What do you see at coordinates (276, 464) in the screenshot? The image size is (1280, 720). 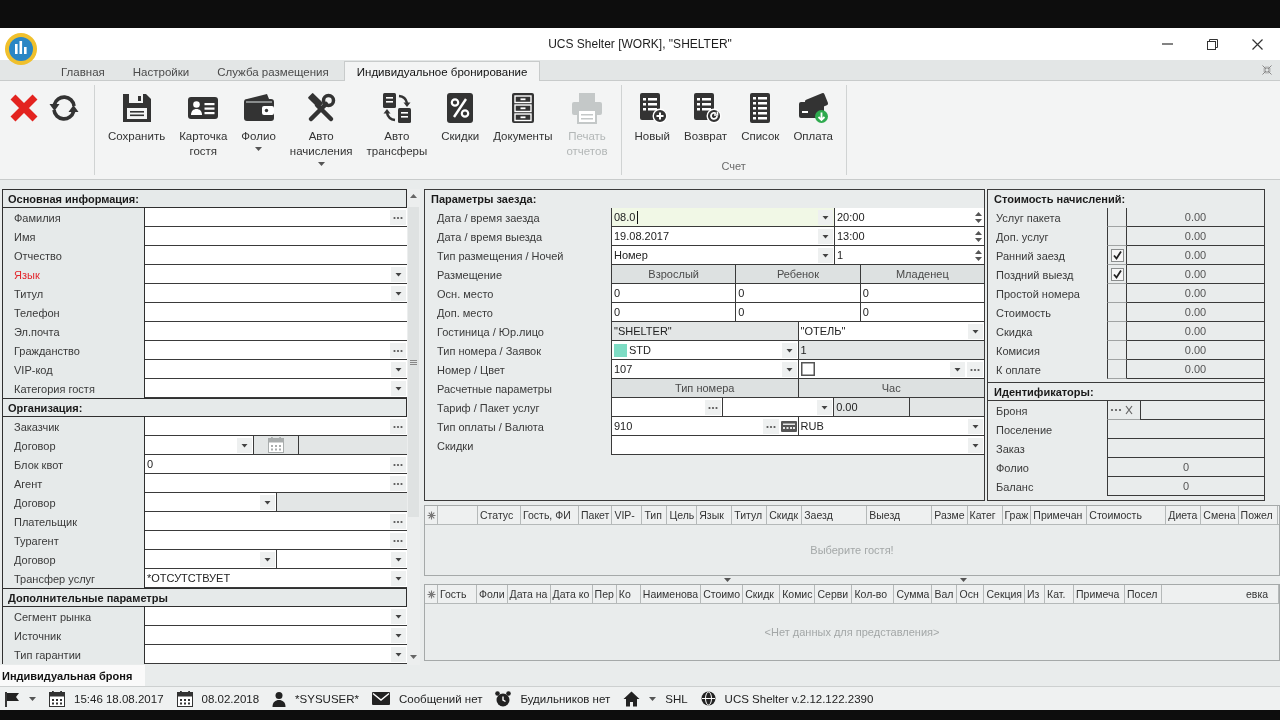 I see `lookup-field: 0` at bounding box center [276, 464].